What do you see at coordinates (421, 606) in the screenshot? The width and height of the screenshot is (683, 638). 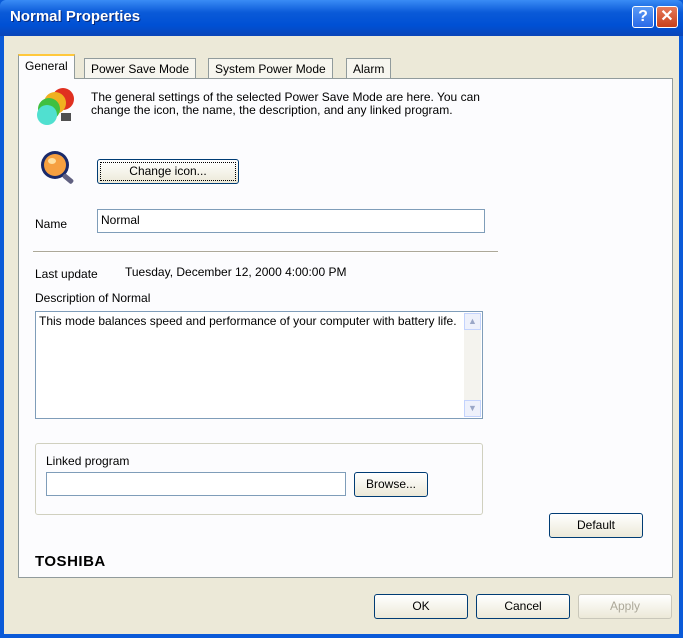 I see `ok-button: OK` at bounding box center [421, 606].